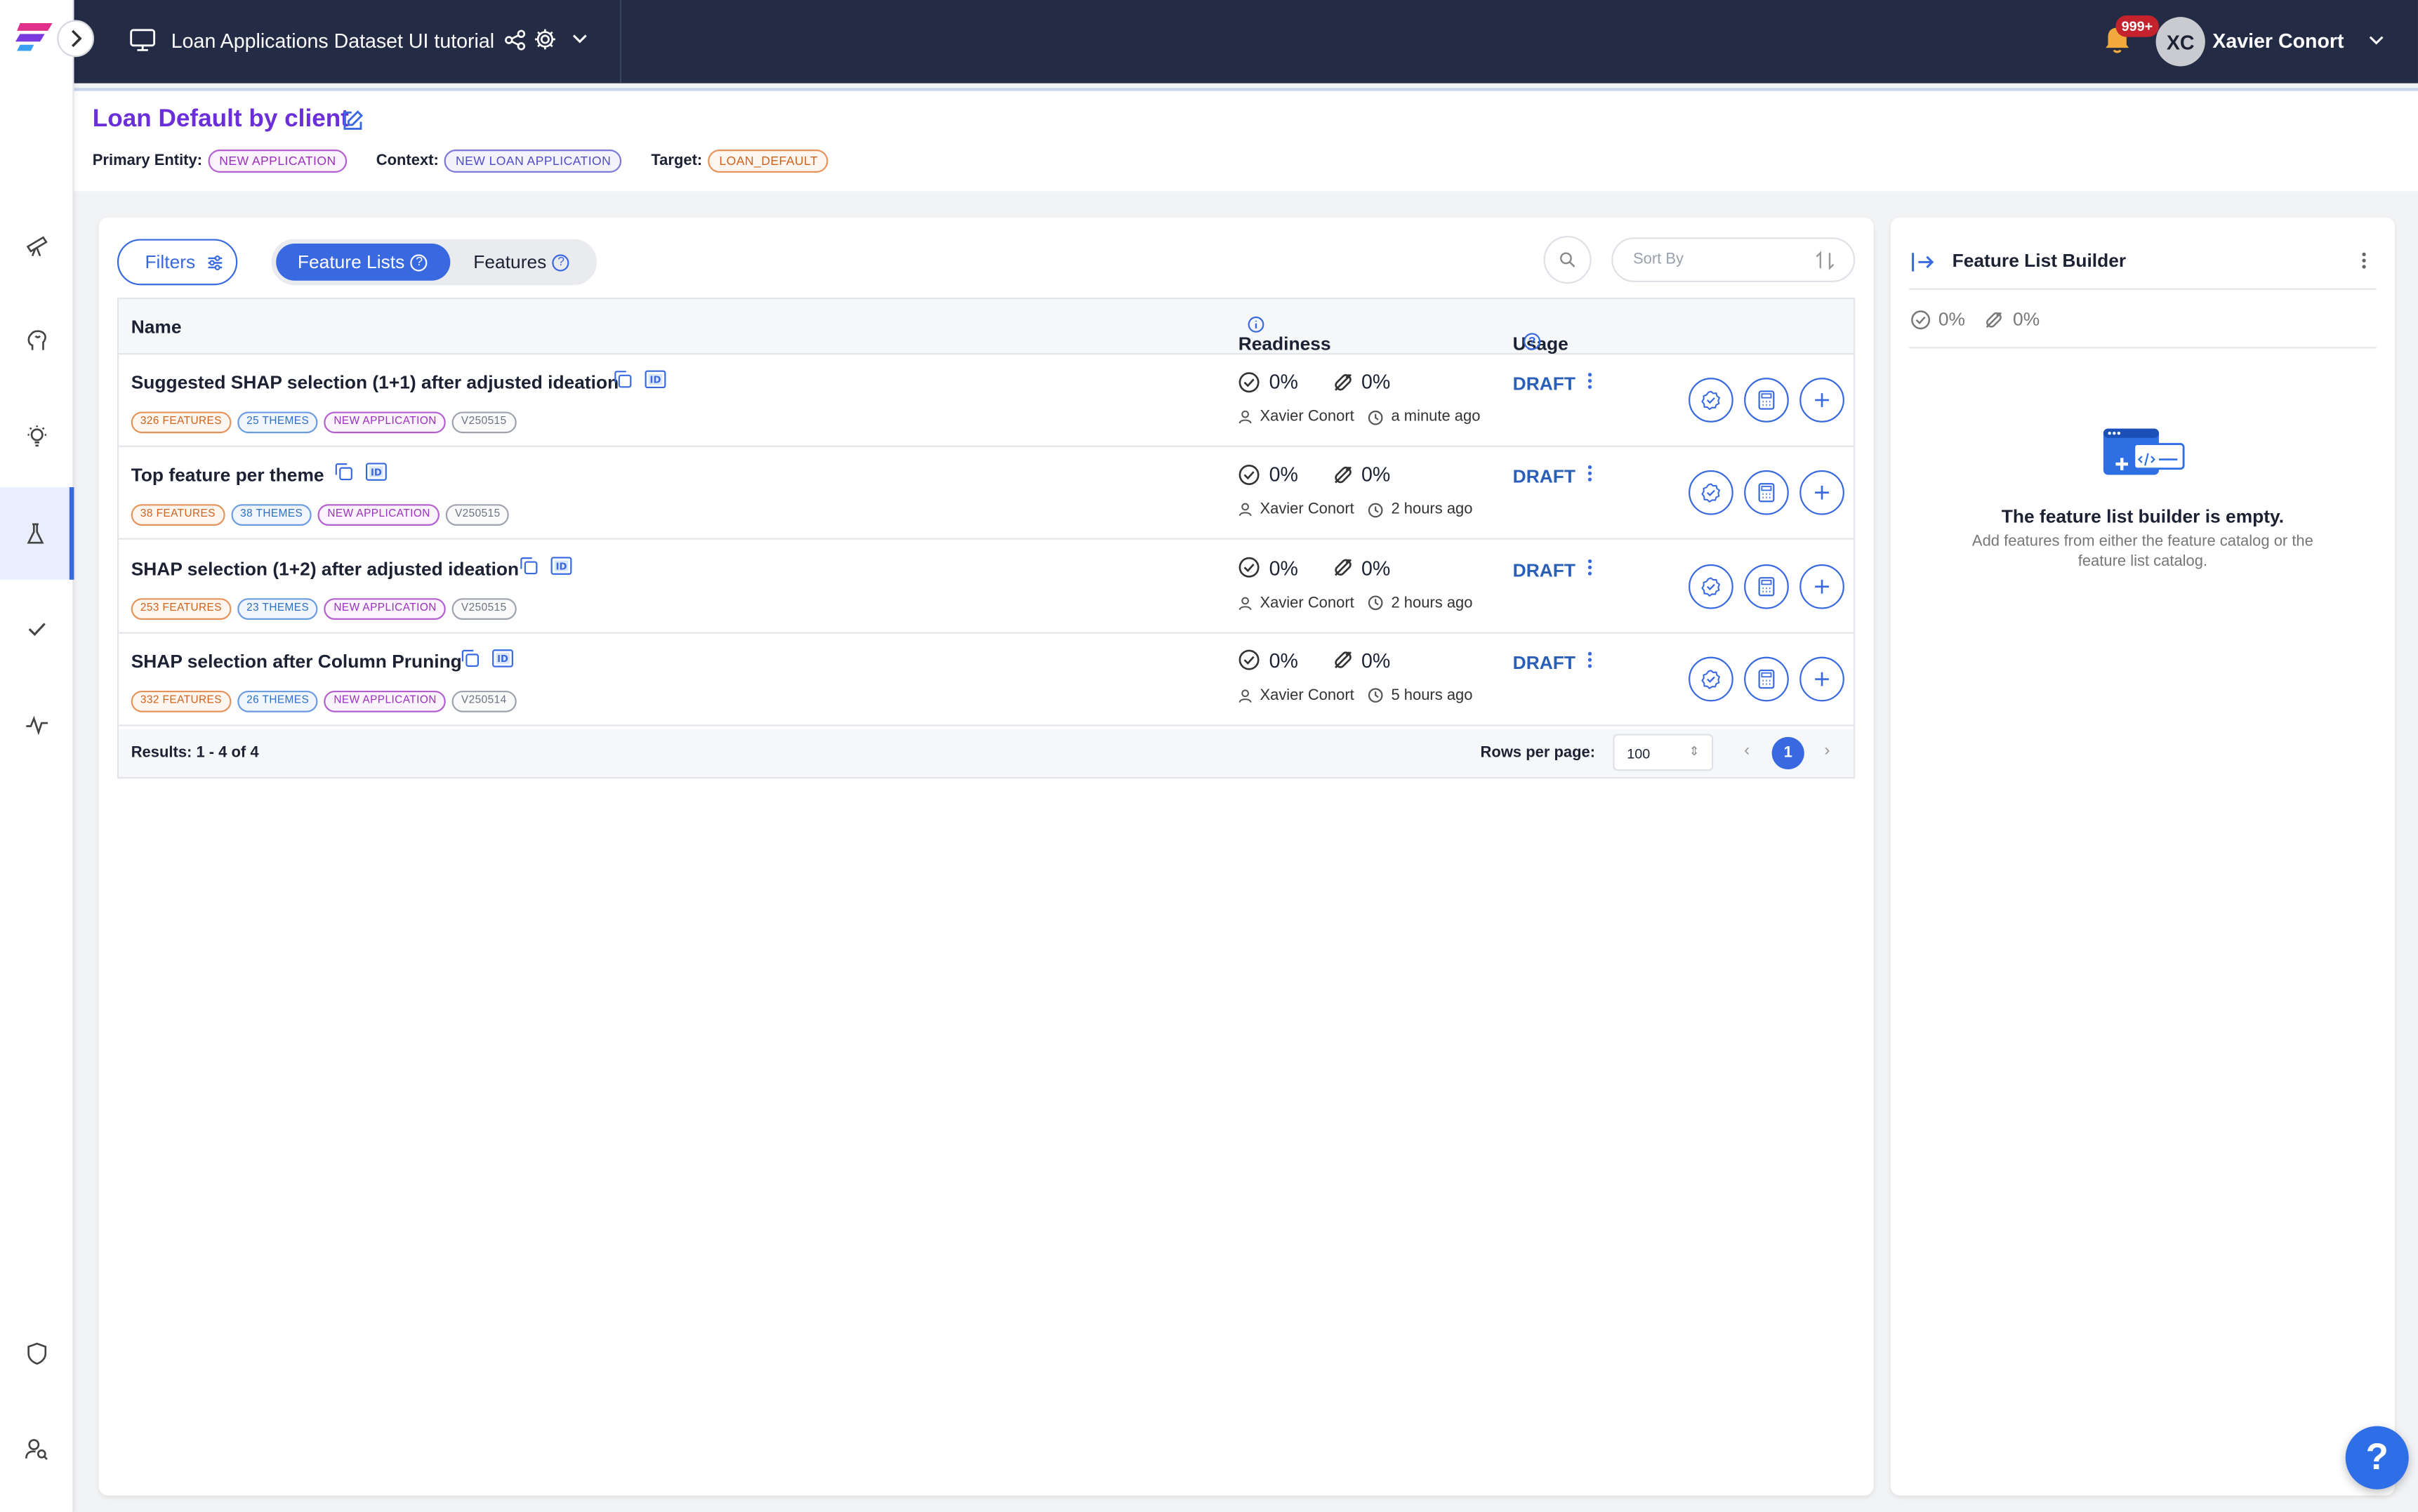 This screenshot has height=1512, width=2418. What do you see at coordinates (1375, 510) in the screenshot?
I see `clock-icon` at bounding box center [1375, 510].